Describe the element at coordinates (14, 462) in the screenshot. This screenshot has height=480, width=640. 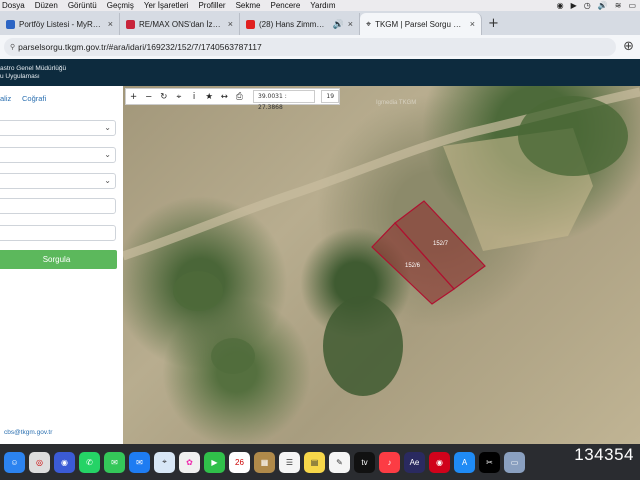
I see `finder-icon: ☺` at that location.